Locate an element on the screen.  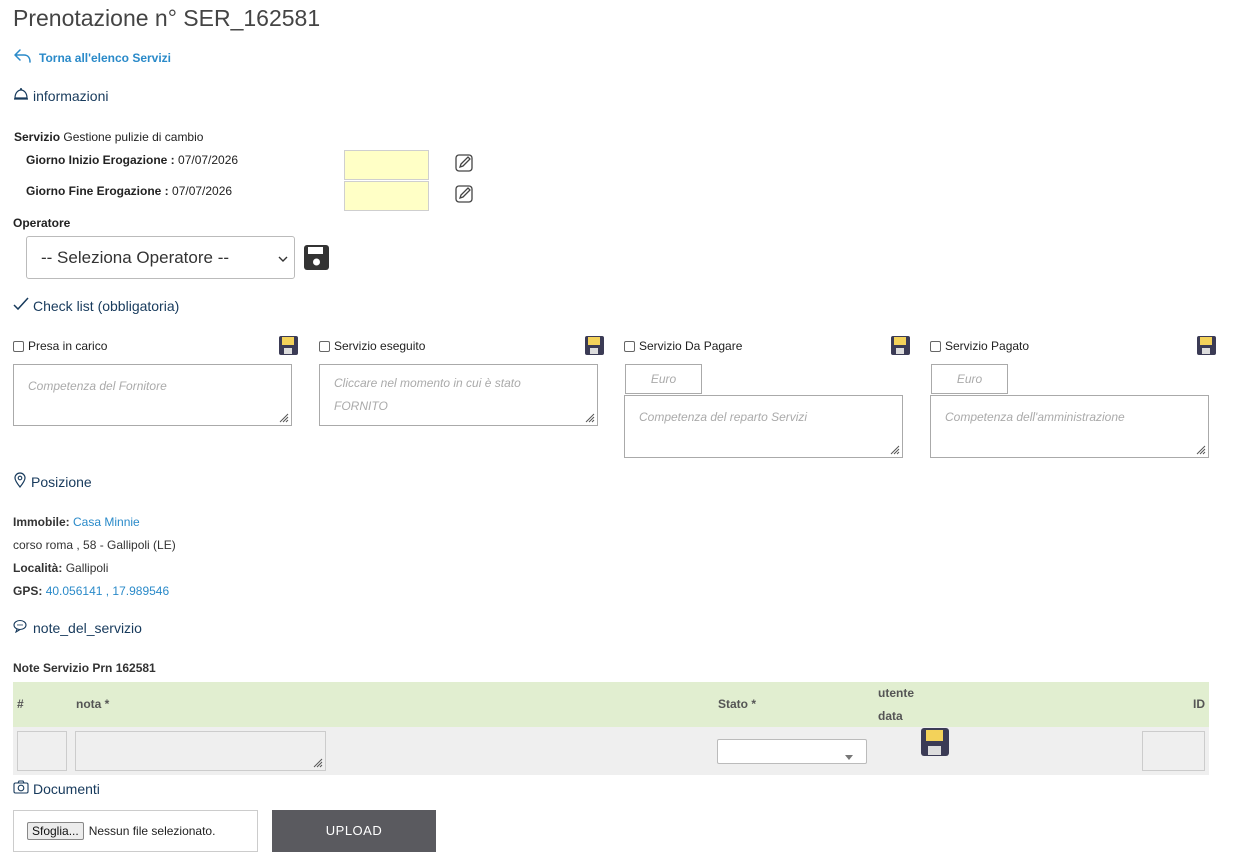
textarea-placeholder: Competenza dell'amministrazione is located at coordinates (1035, 417).